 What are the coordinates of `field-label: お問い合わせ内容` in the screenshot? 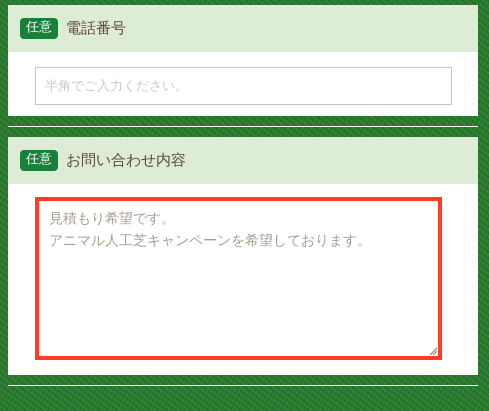 It's located at (126, 161).